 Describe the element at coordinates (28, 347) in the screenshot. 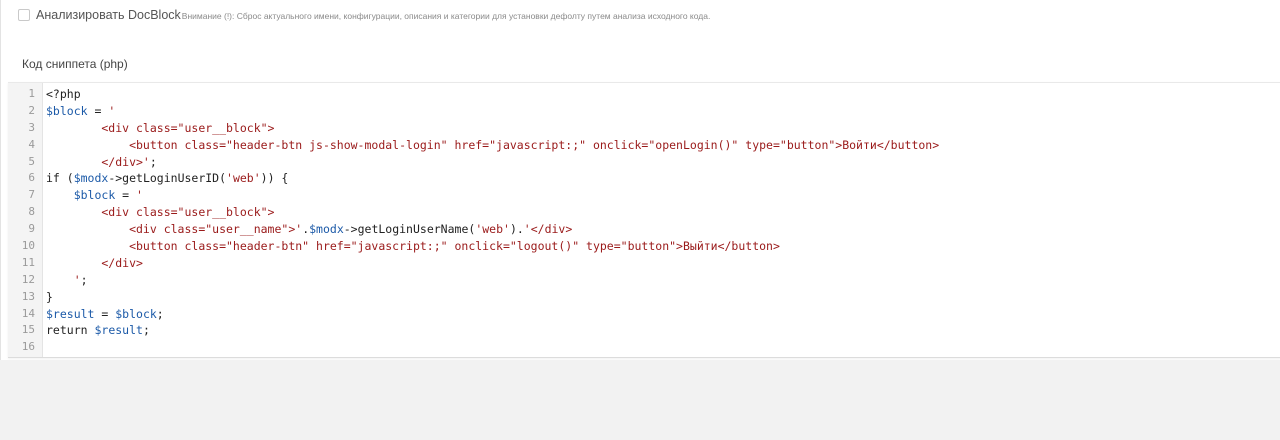

I see `line-number: 16` at that location.